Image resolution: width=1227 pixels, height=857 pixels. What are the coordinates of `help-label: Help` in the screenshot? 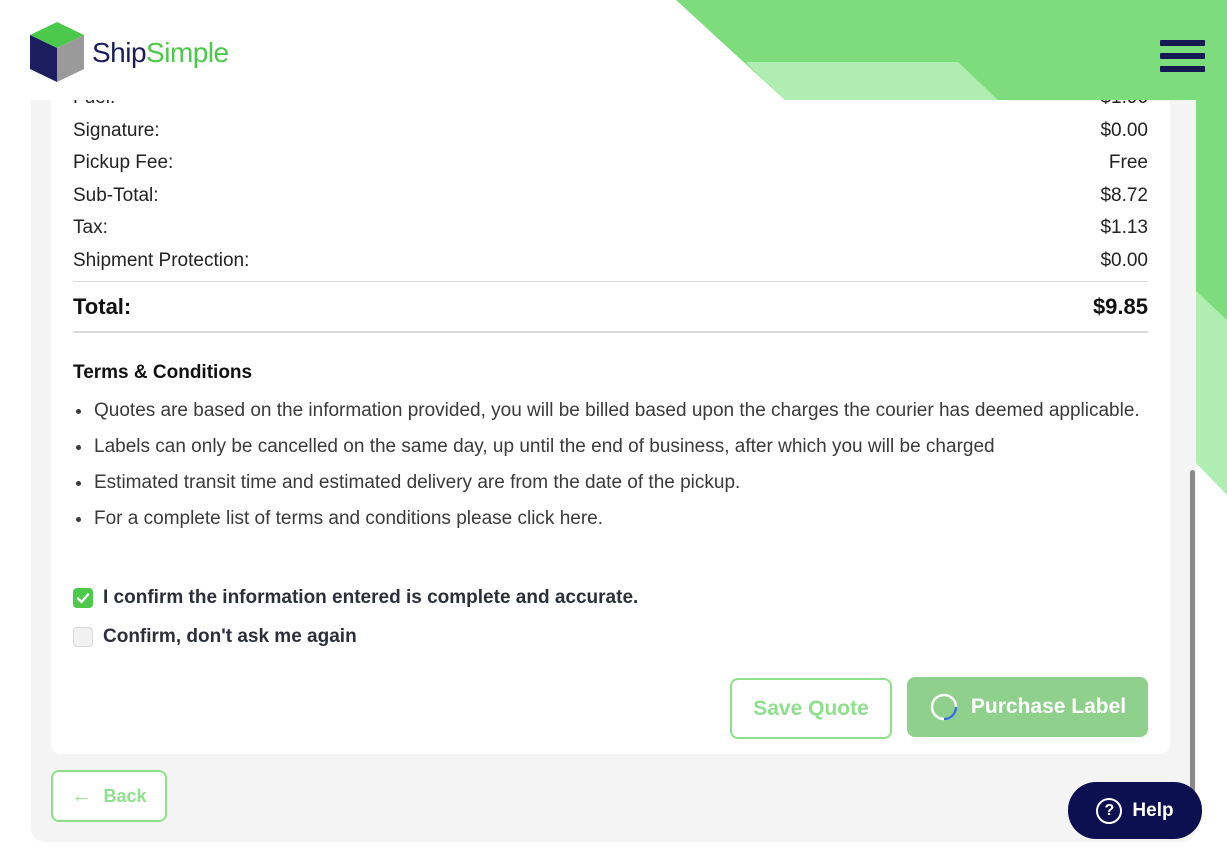 It's located at (1153, 810).